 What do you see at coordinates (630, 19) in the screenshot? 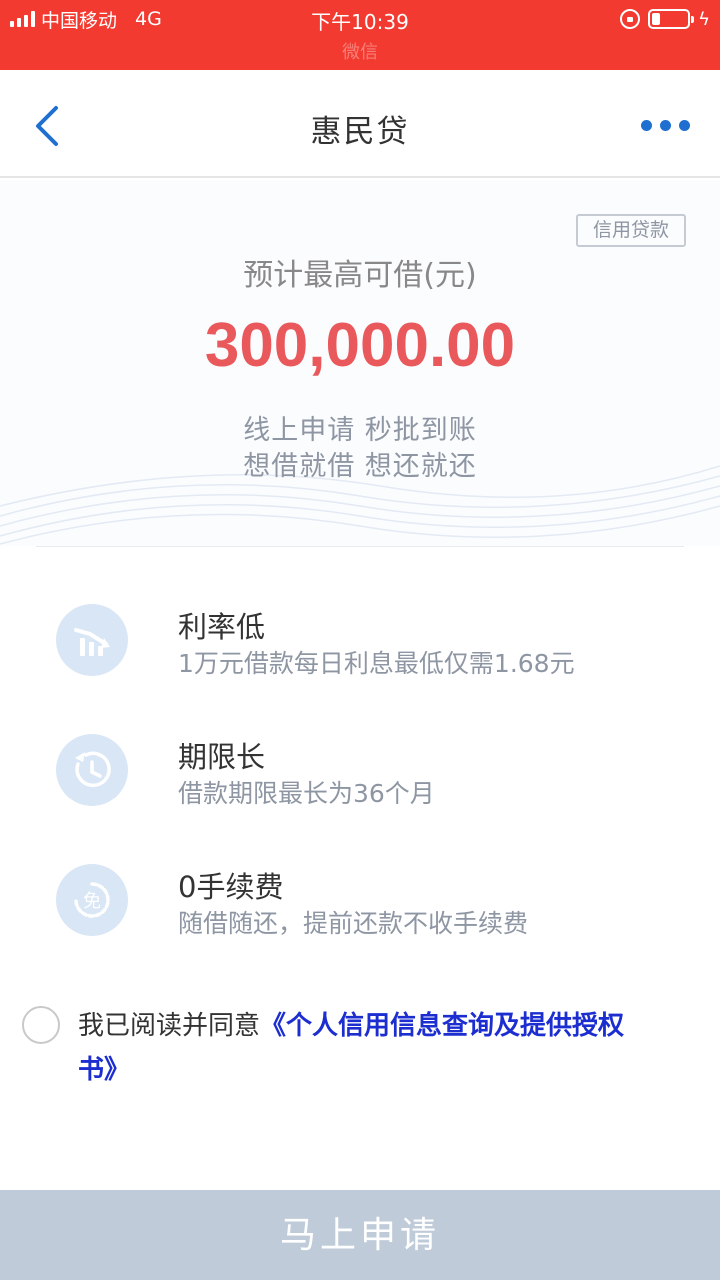
I see `rotation-lock-icon` at bounding box center [630, 19].